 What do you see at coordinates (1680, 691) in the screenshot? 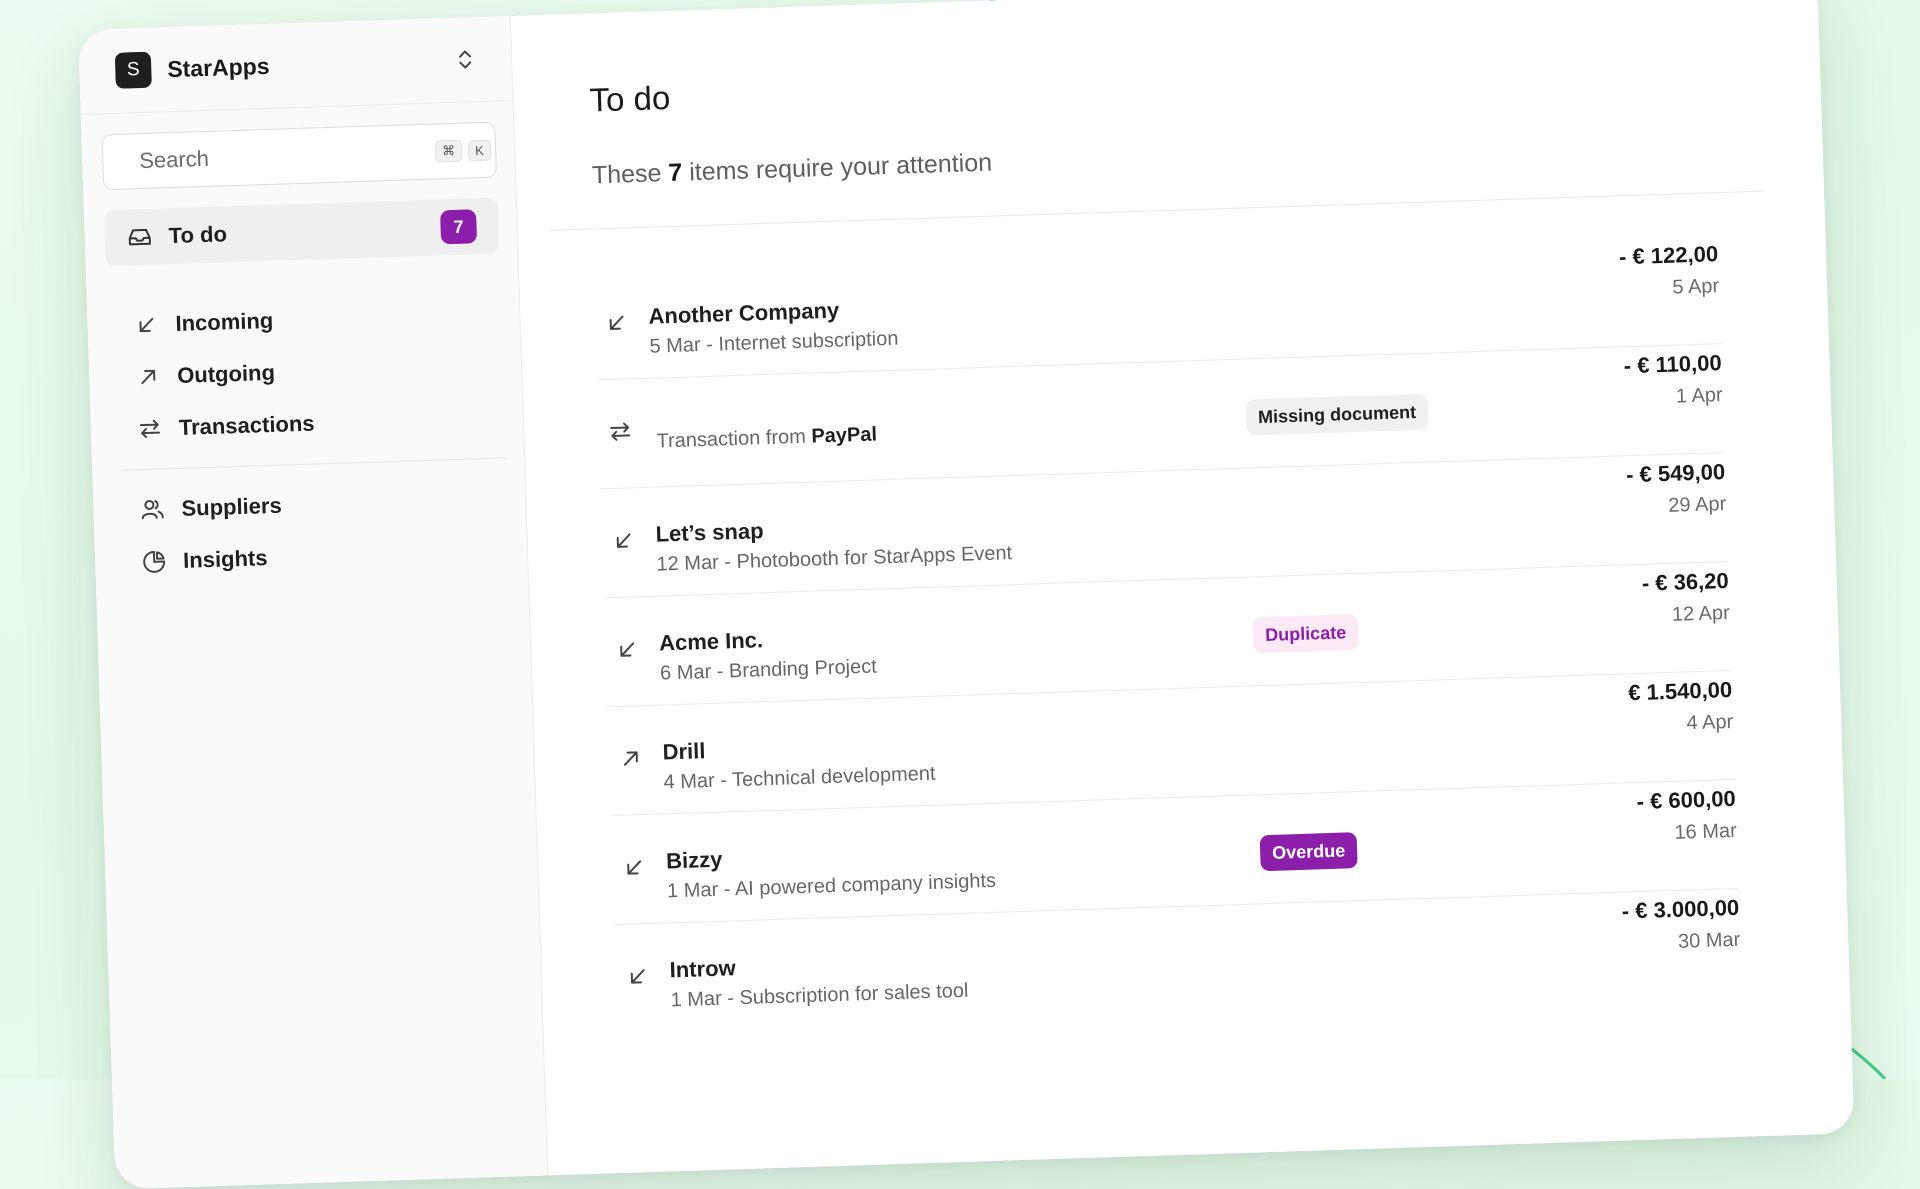
I see `item-amount: € 1.540,00` at bounding box center [1680, 691].